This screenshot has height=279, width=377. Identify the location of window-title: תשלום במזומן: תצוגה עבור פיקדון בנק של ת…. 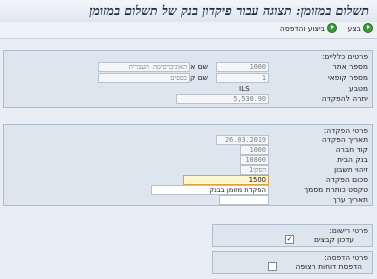
(229, 10).